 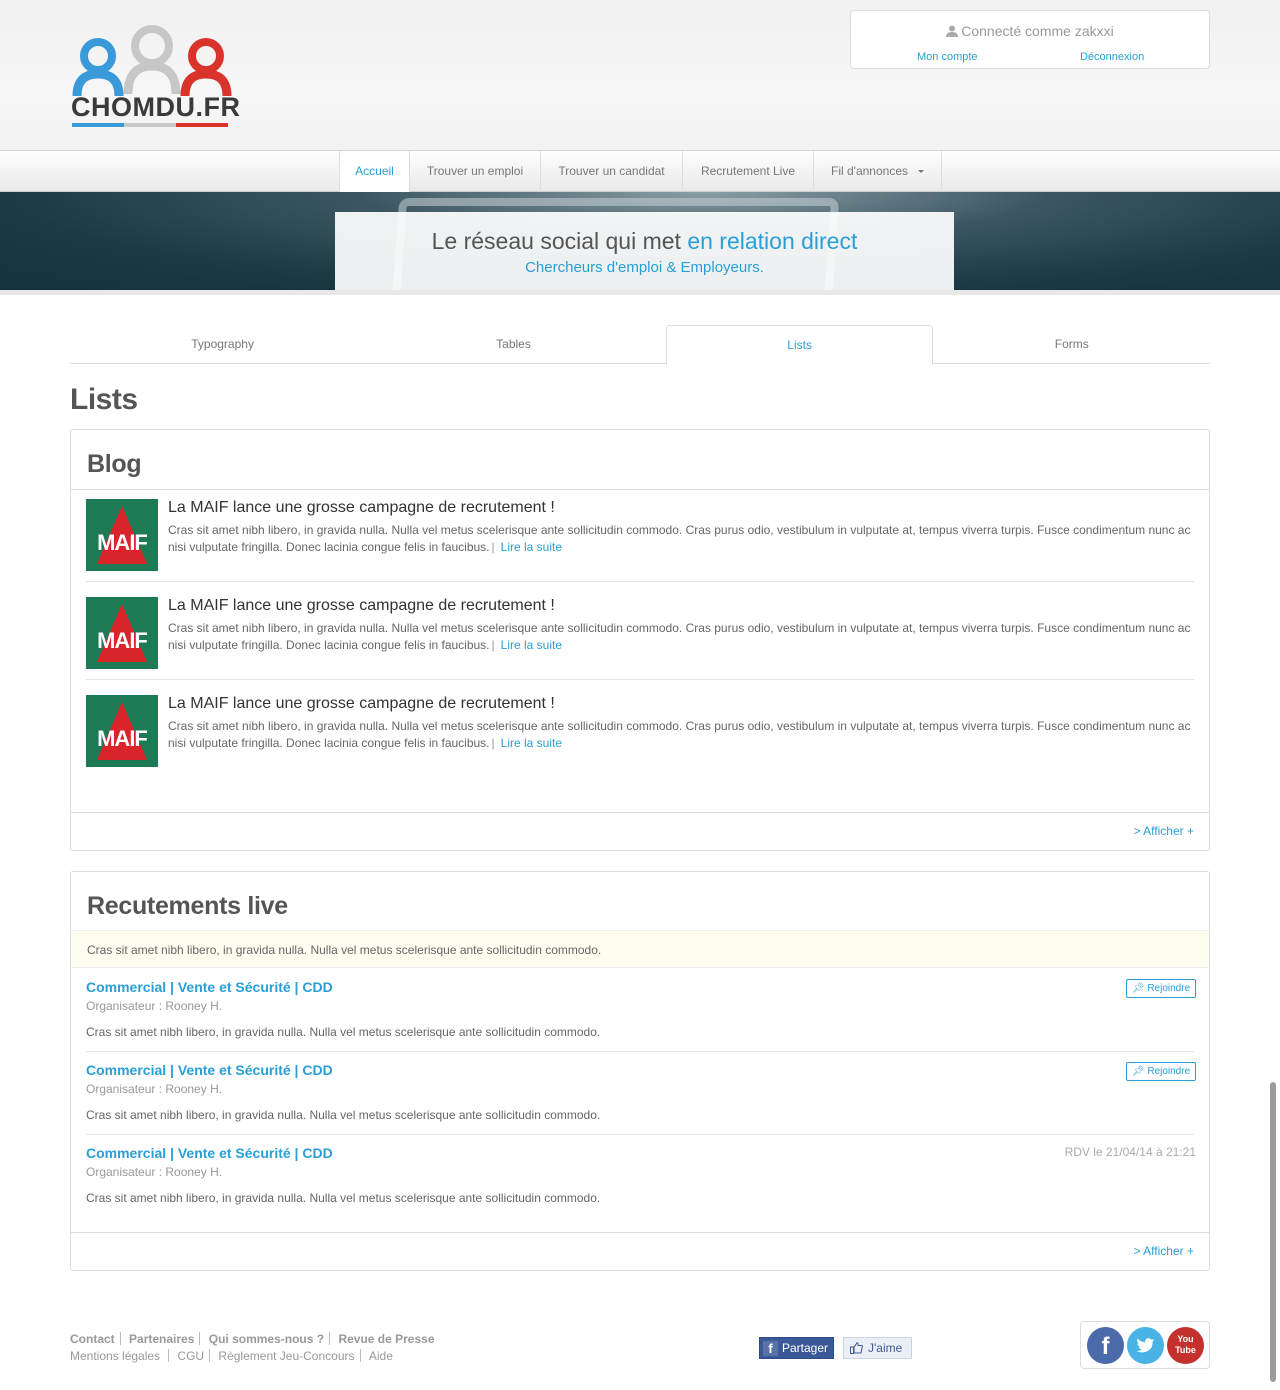 I want to click on footer-link-cgu: CGU, so click(x=190, y=1356).